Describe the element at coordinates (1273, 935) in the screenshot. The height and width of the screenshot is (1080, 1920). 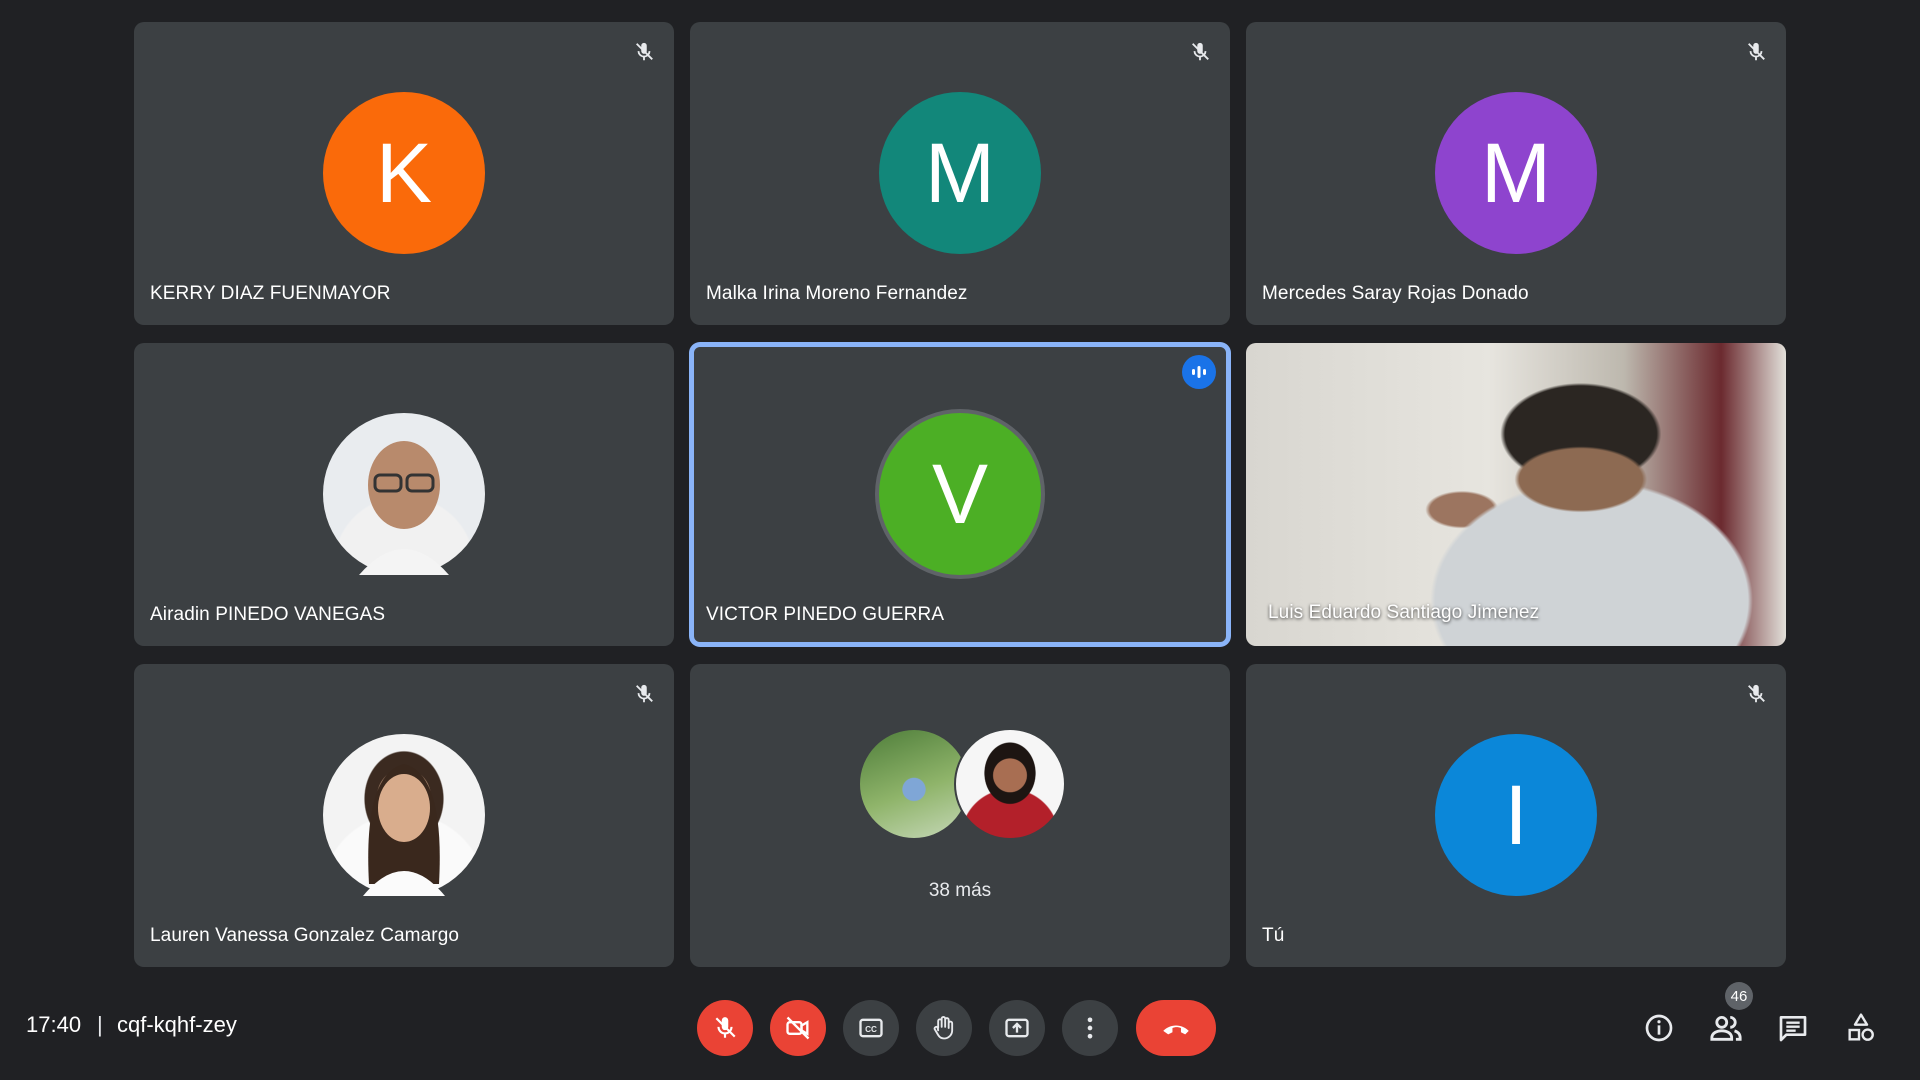
I see `participant-name: Tú` at that location.